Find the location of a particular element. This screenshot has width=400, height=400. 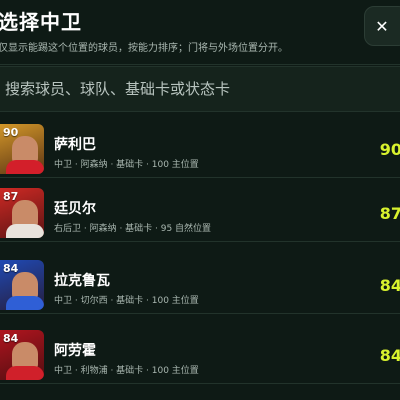

close-button: ✕ is located at coordinates (382, 26).